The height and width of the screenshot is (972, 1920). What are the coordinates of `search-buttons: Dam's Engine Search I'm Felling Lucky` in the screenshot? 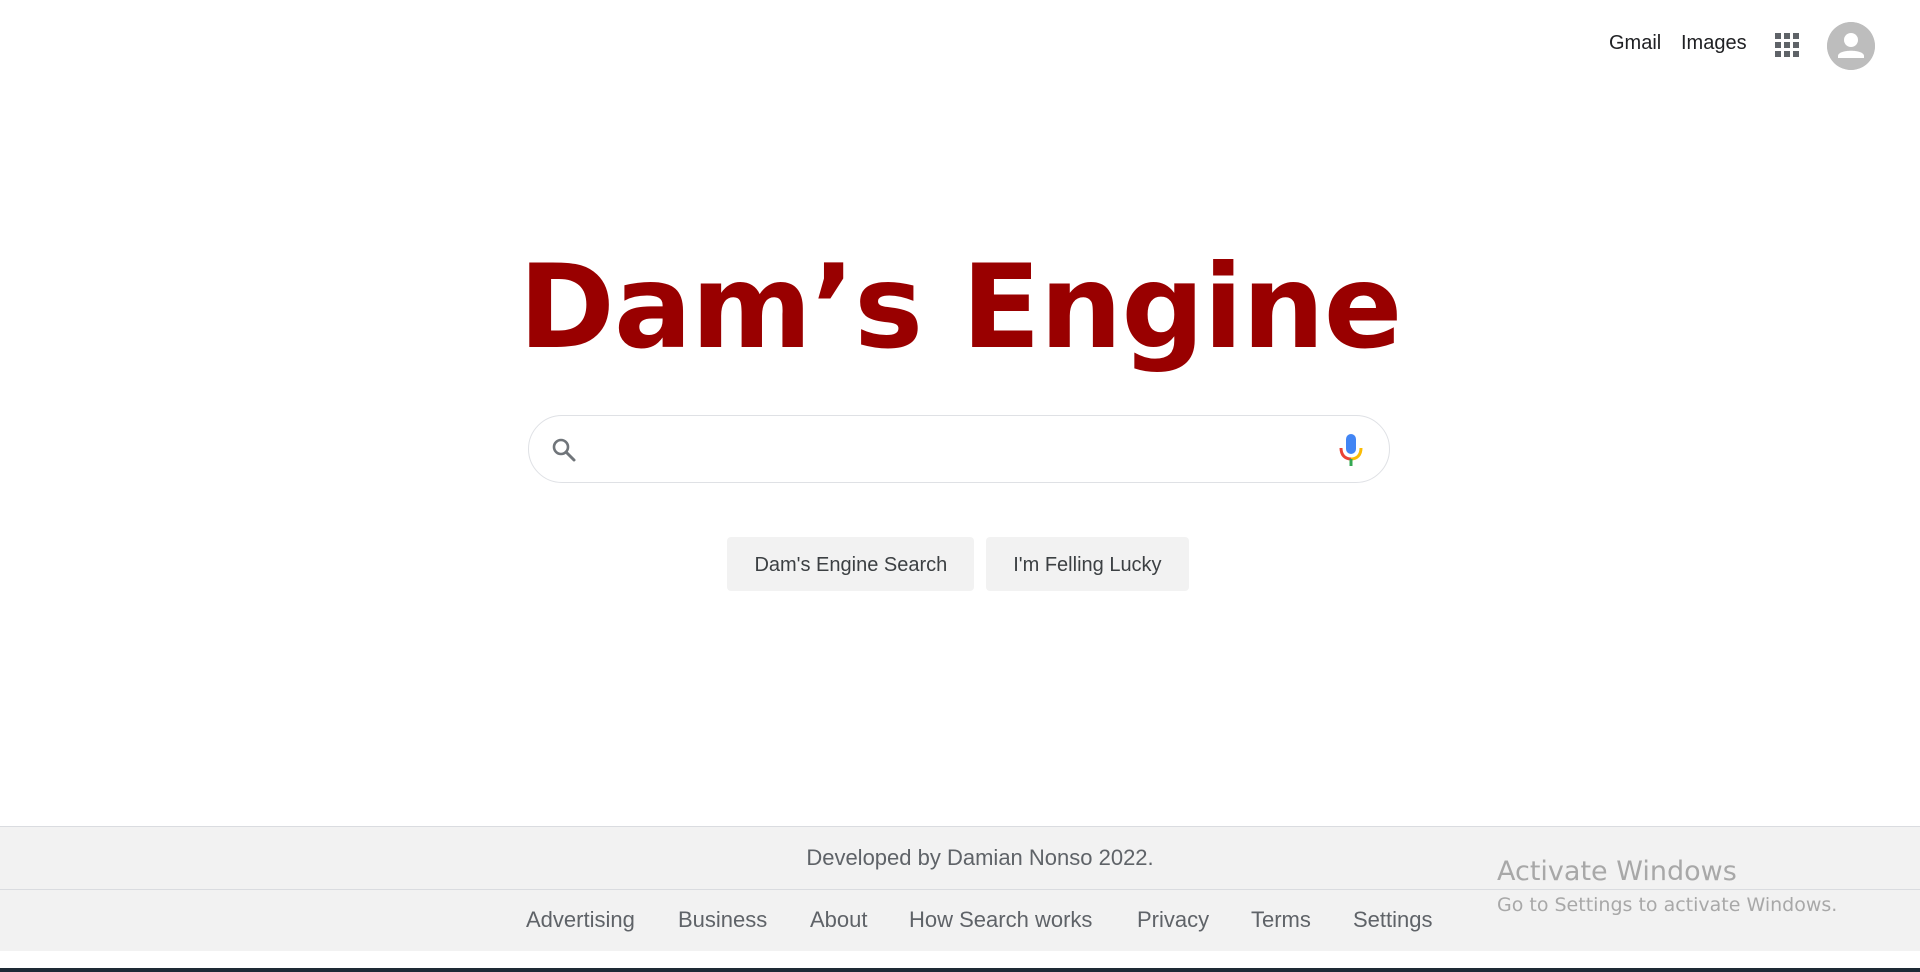 It's located at (959, 564).